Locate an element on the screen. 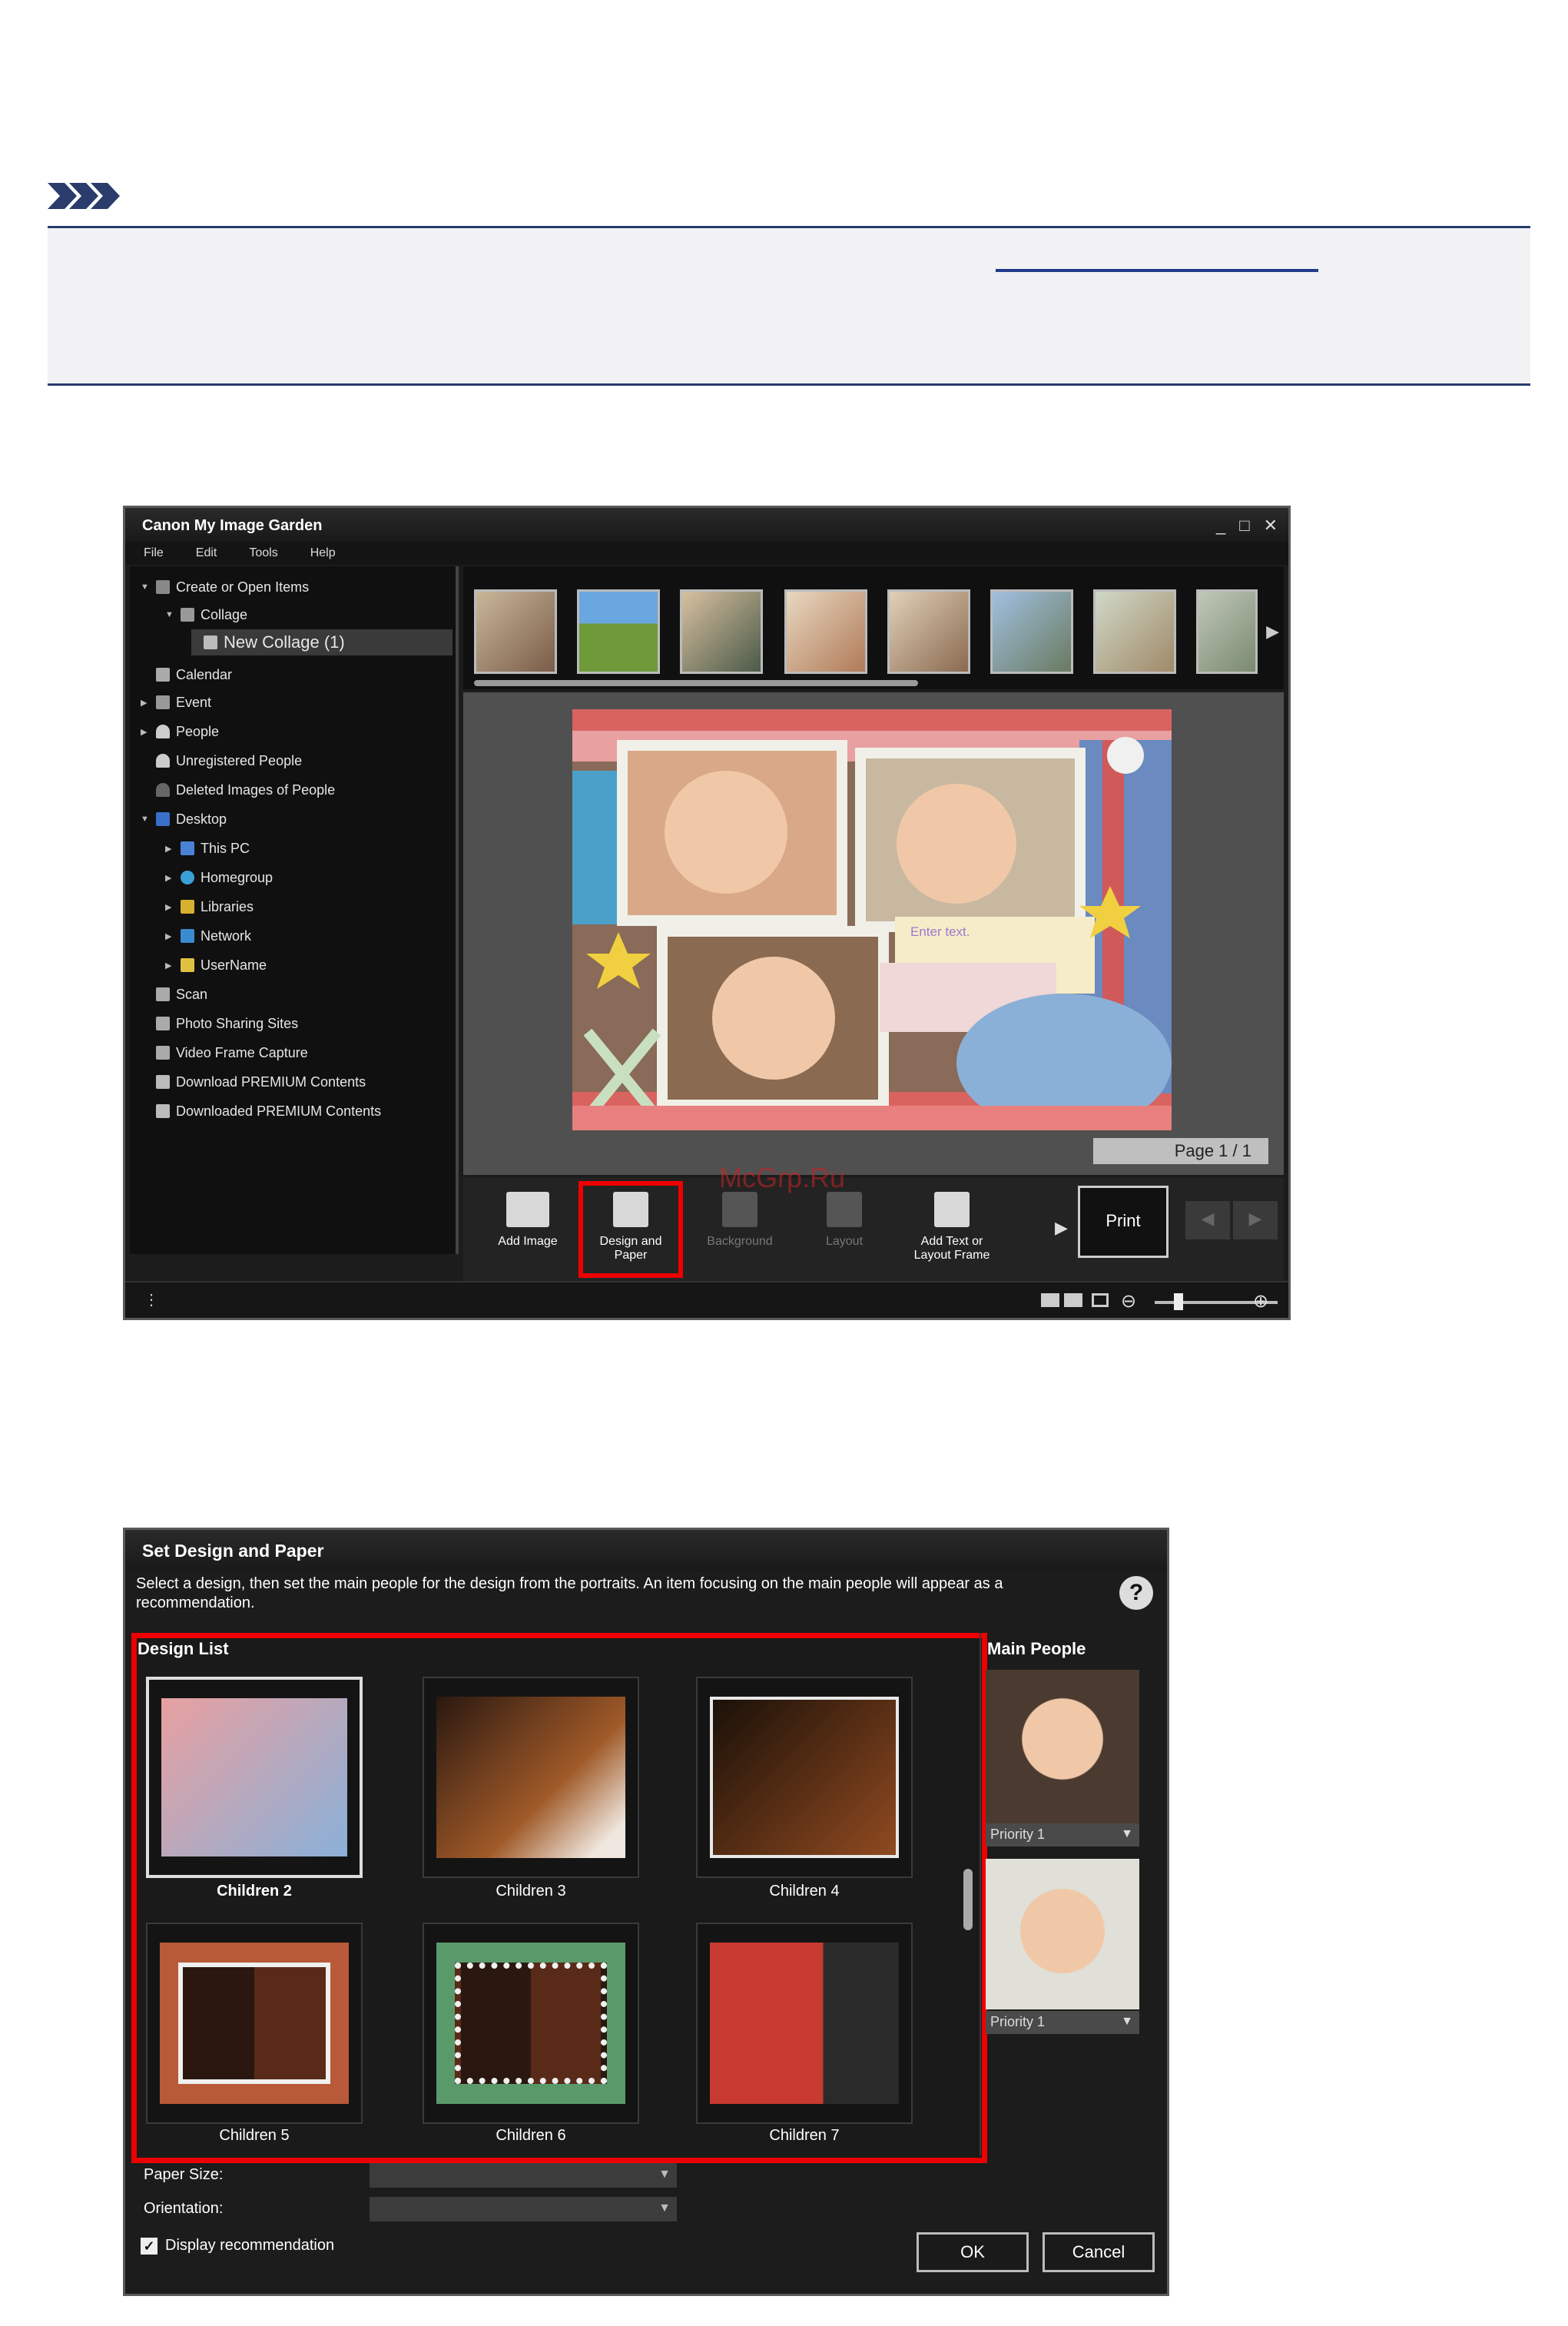 The height and width of the screenshot is (2326, 1568). add-image-button: Add Image is located at coordinates (528, 1238).